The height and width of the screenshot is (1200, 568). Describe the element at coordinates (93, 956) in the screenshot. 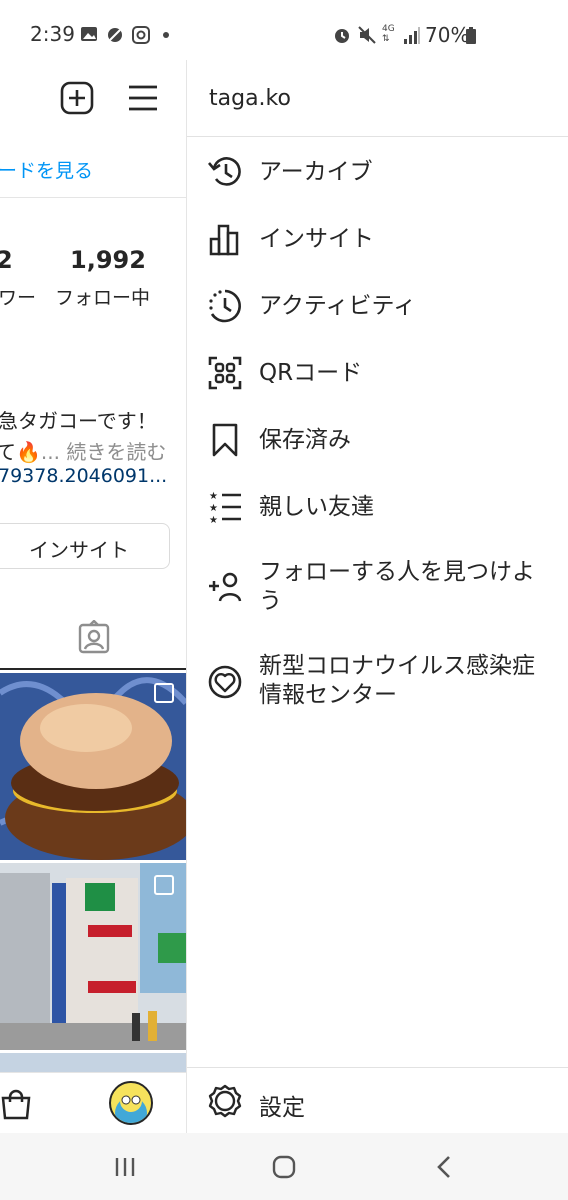

I see `post-thumbnail-street` at that location.